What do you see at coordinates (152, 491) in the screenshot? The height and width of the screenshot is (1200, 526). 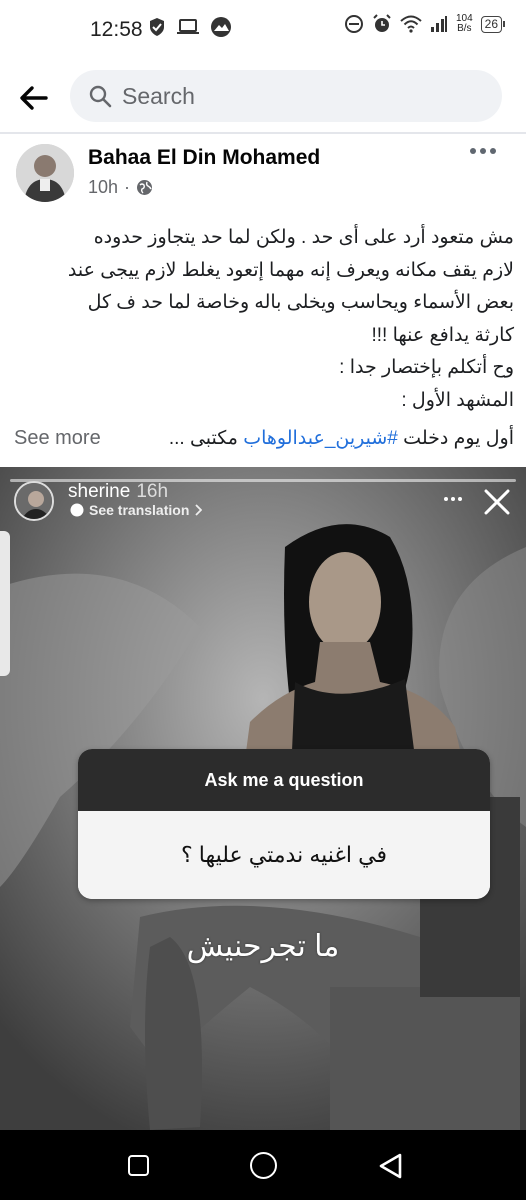 I see `story-time: 16h` at bounding box center [152, 491].